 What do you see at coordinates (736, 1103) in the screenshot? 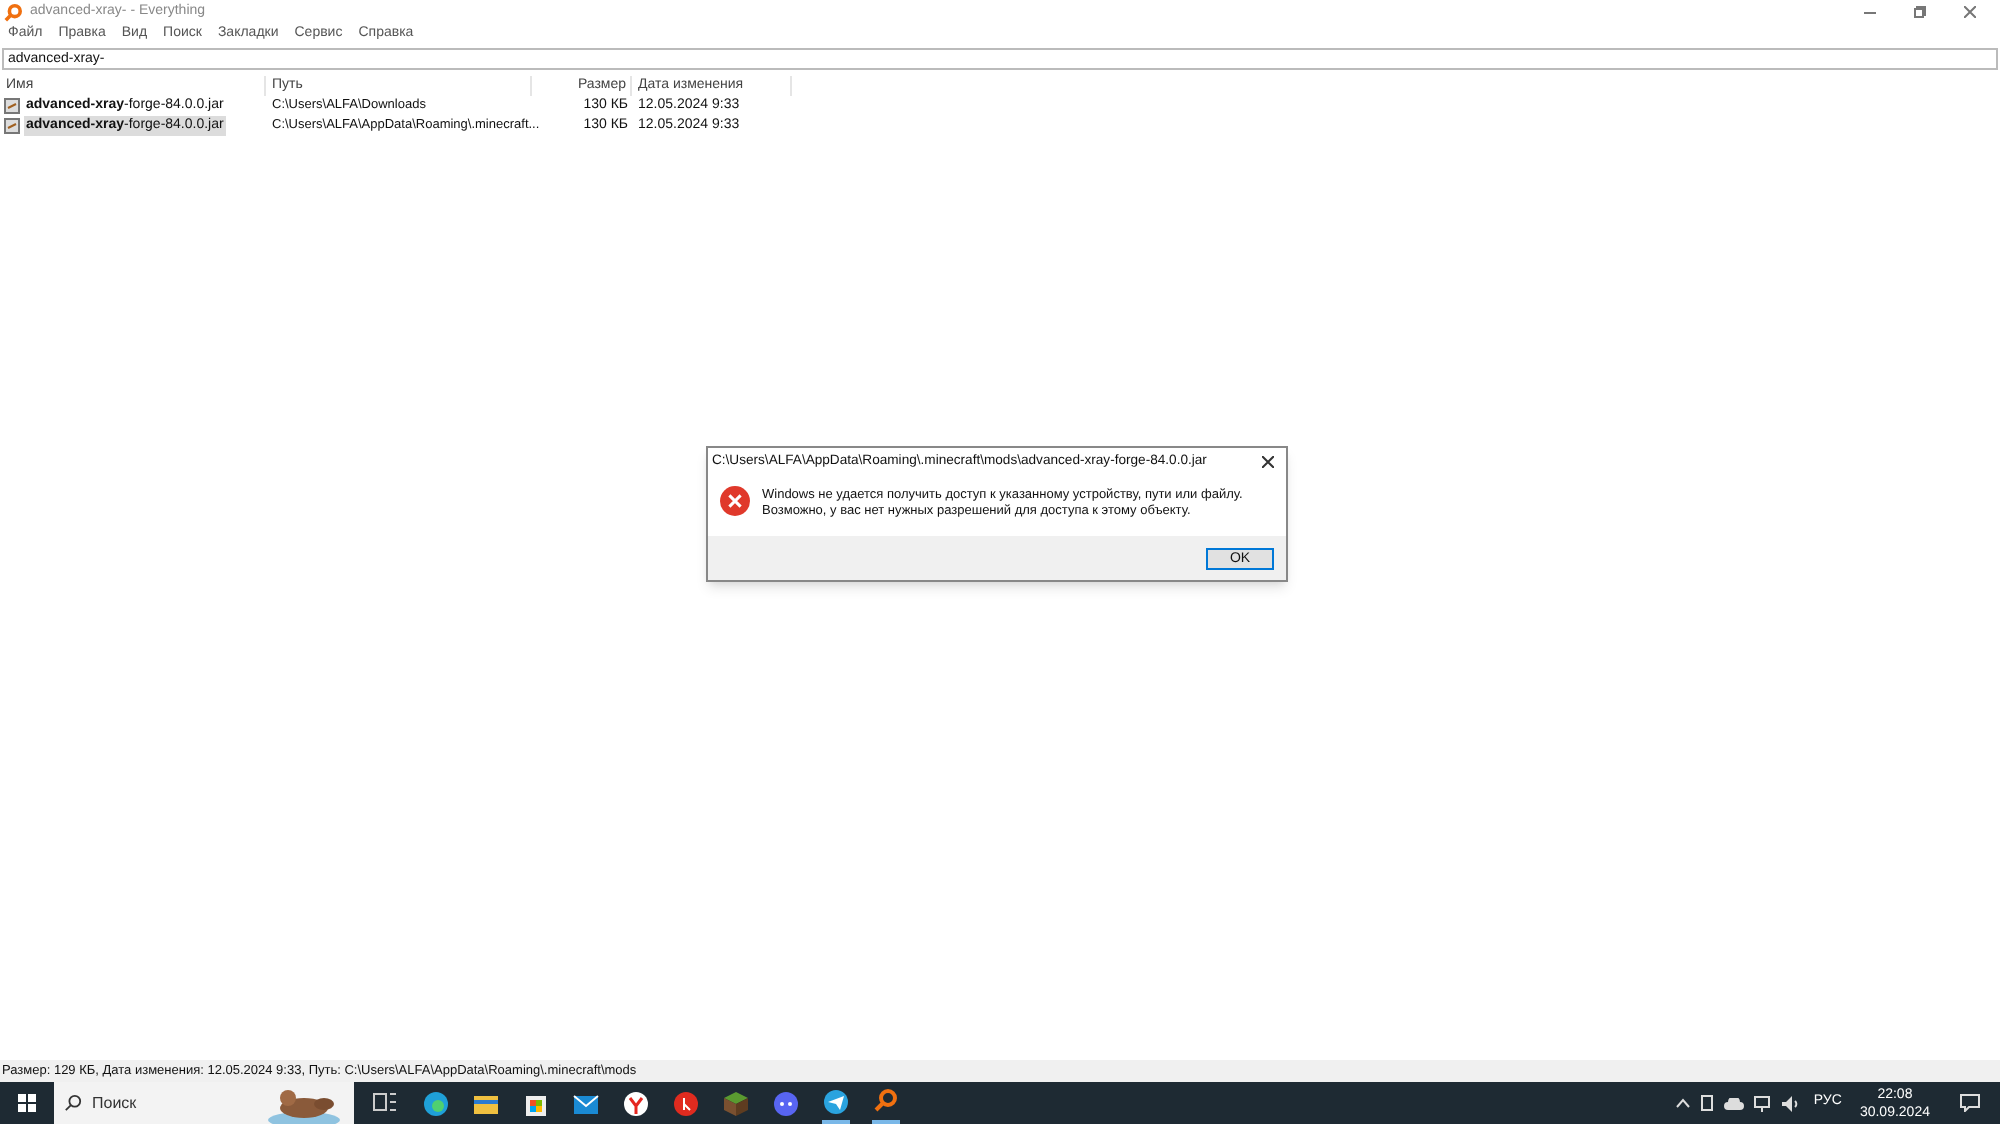
I see `grass-block-icon` at bounding box center [736, 1103].